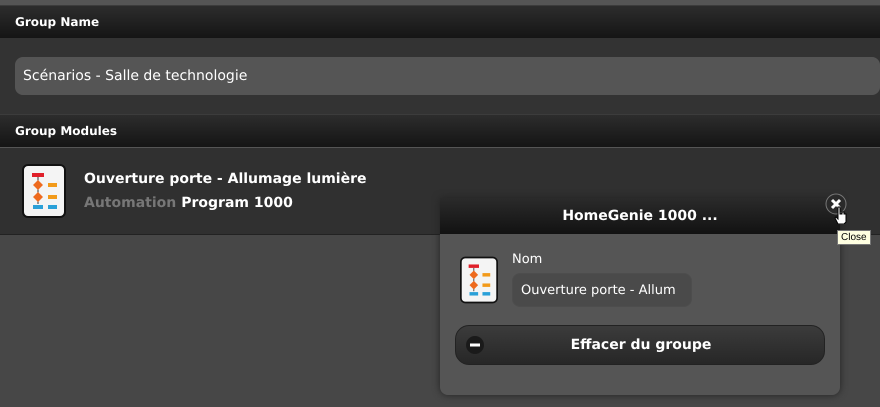 The image size is (880, 407). Describe the element at coordinates (602, 290) in the screenshot. I see `name-field: Ouverture porte - Allum` at that location.